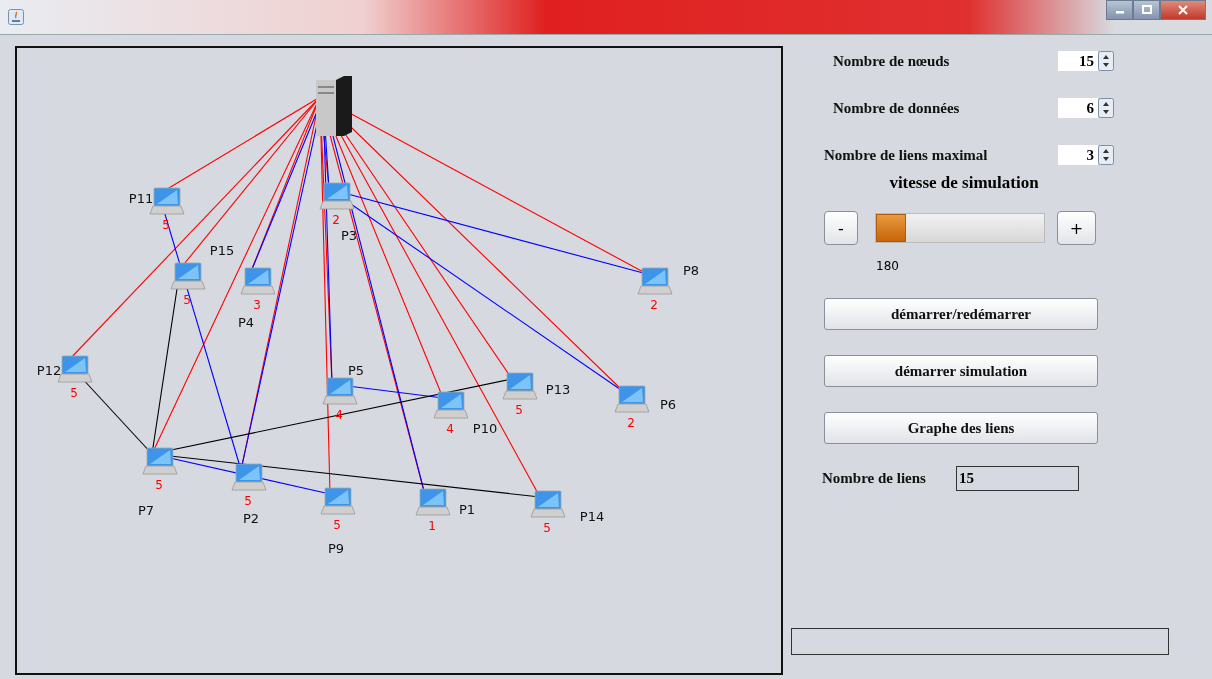  I want to click on node-label: P3, so click(349, 235).